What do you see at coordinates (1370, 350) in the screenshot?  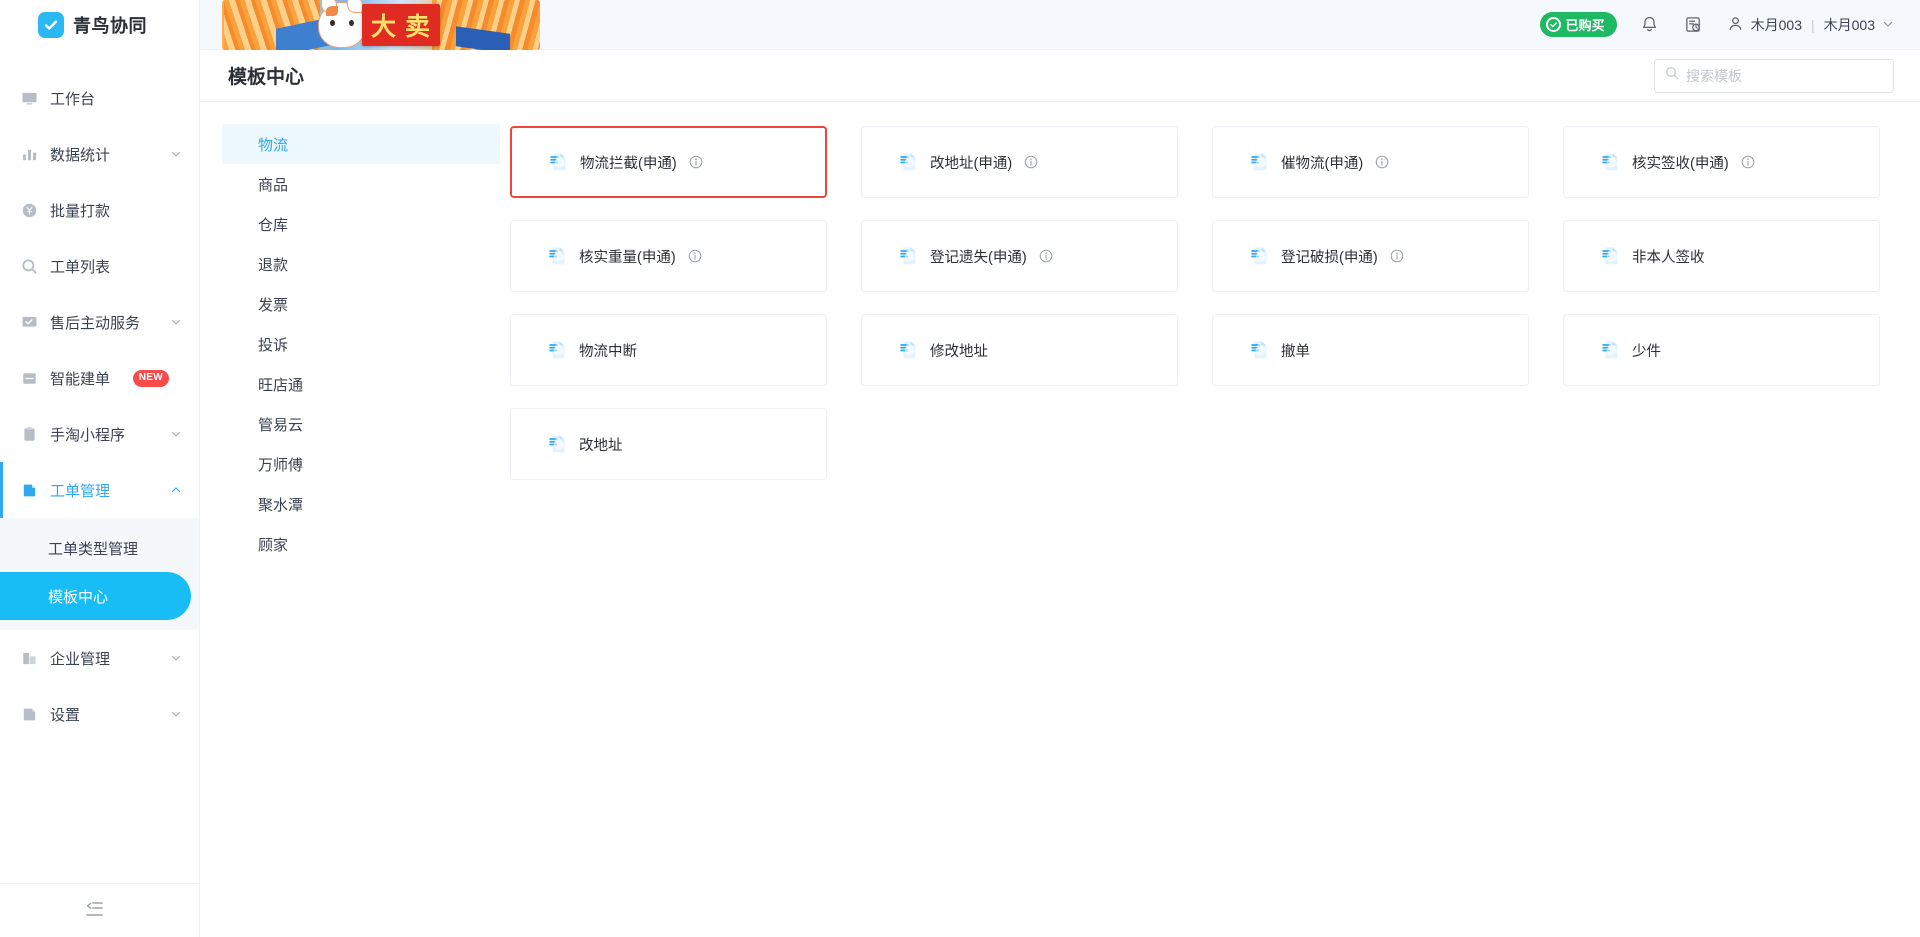 I see `template-card: 撤单` at bounding box center [1370, 350].